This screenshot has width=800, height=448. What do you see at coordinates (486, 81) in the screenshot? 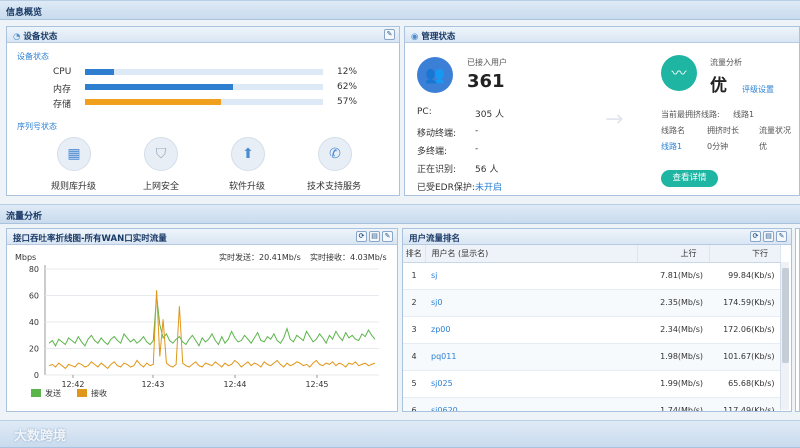
I see `users-count: 361` at bounding box center [486, 81].